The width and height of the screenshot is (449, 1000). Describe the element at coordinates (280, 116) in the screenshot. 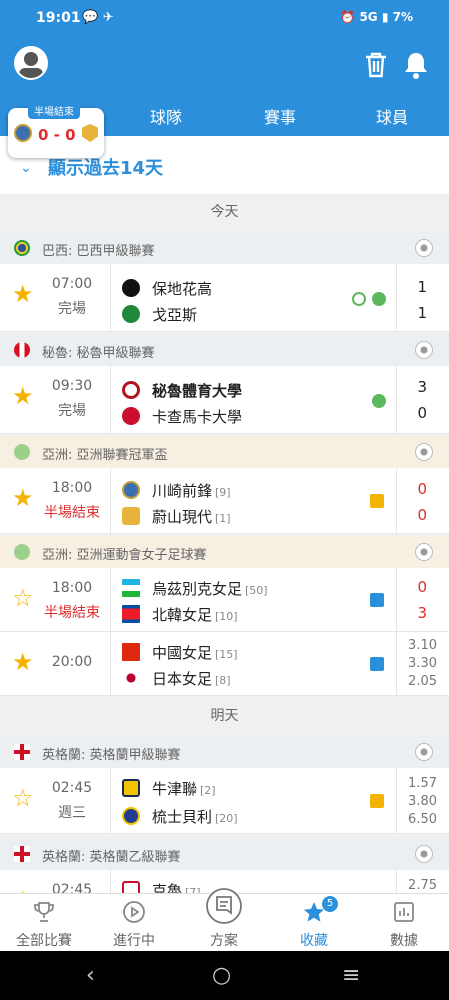

I see `tab-competitions: 賽事` at that location.